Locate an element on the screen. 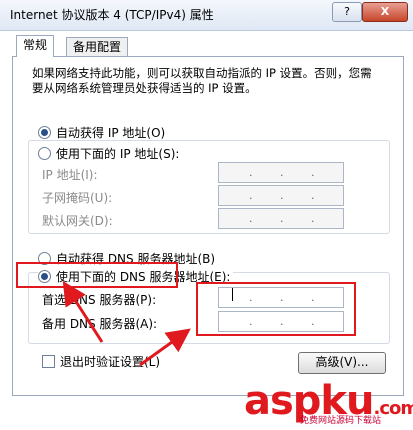 This screenshot has height=430, width=413. title-bar: Internet 协议版本 4 (TCP/IPv4) 属性 ? X is located at coordinates (206, 15).